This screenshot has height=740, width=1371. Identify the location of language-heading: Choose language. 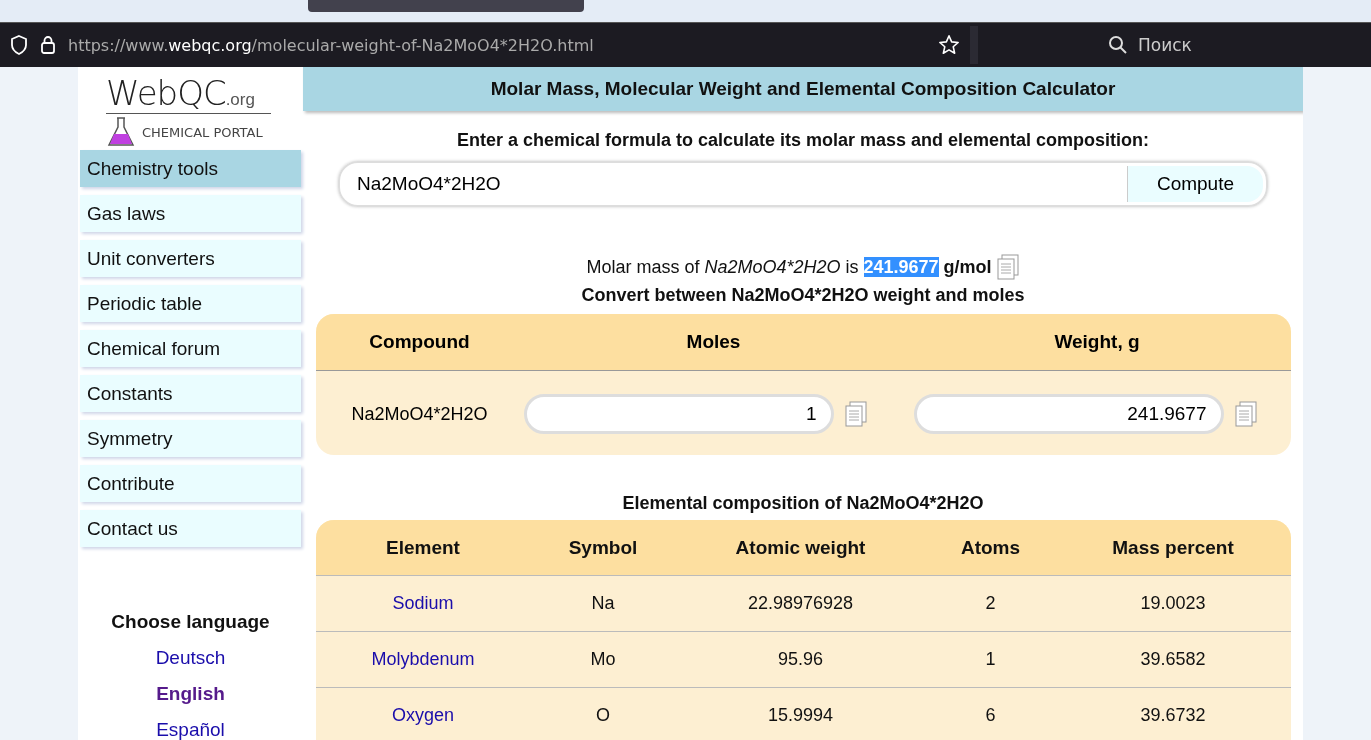
(190, 622).